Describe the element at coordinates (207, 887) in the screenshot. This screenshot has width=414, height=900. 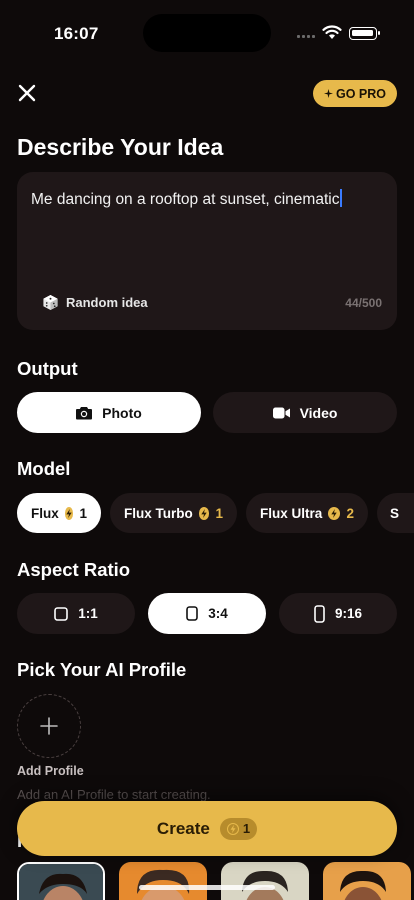
I see `home-indicator` at that location.